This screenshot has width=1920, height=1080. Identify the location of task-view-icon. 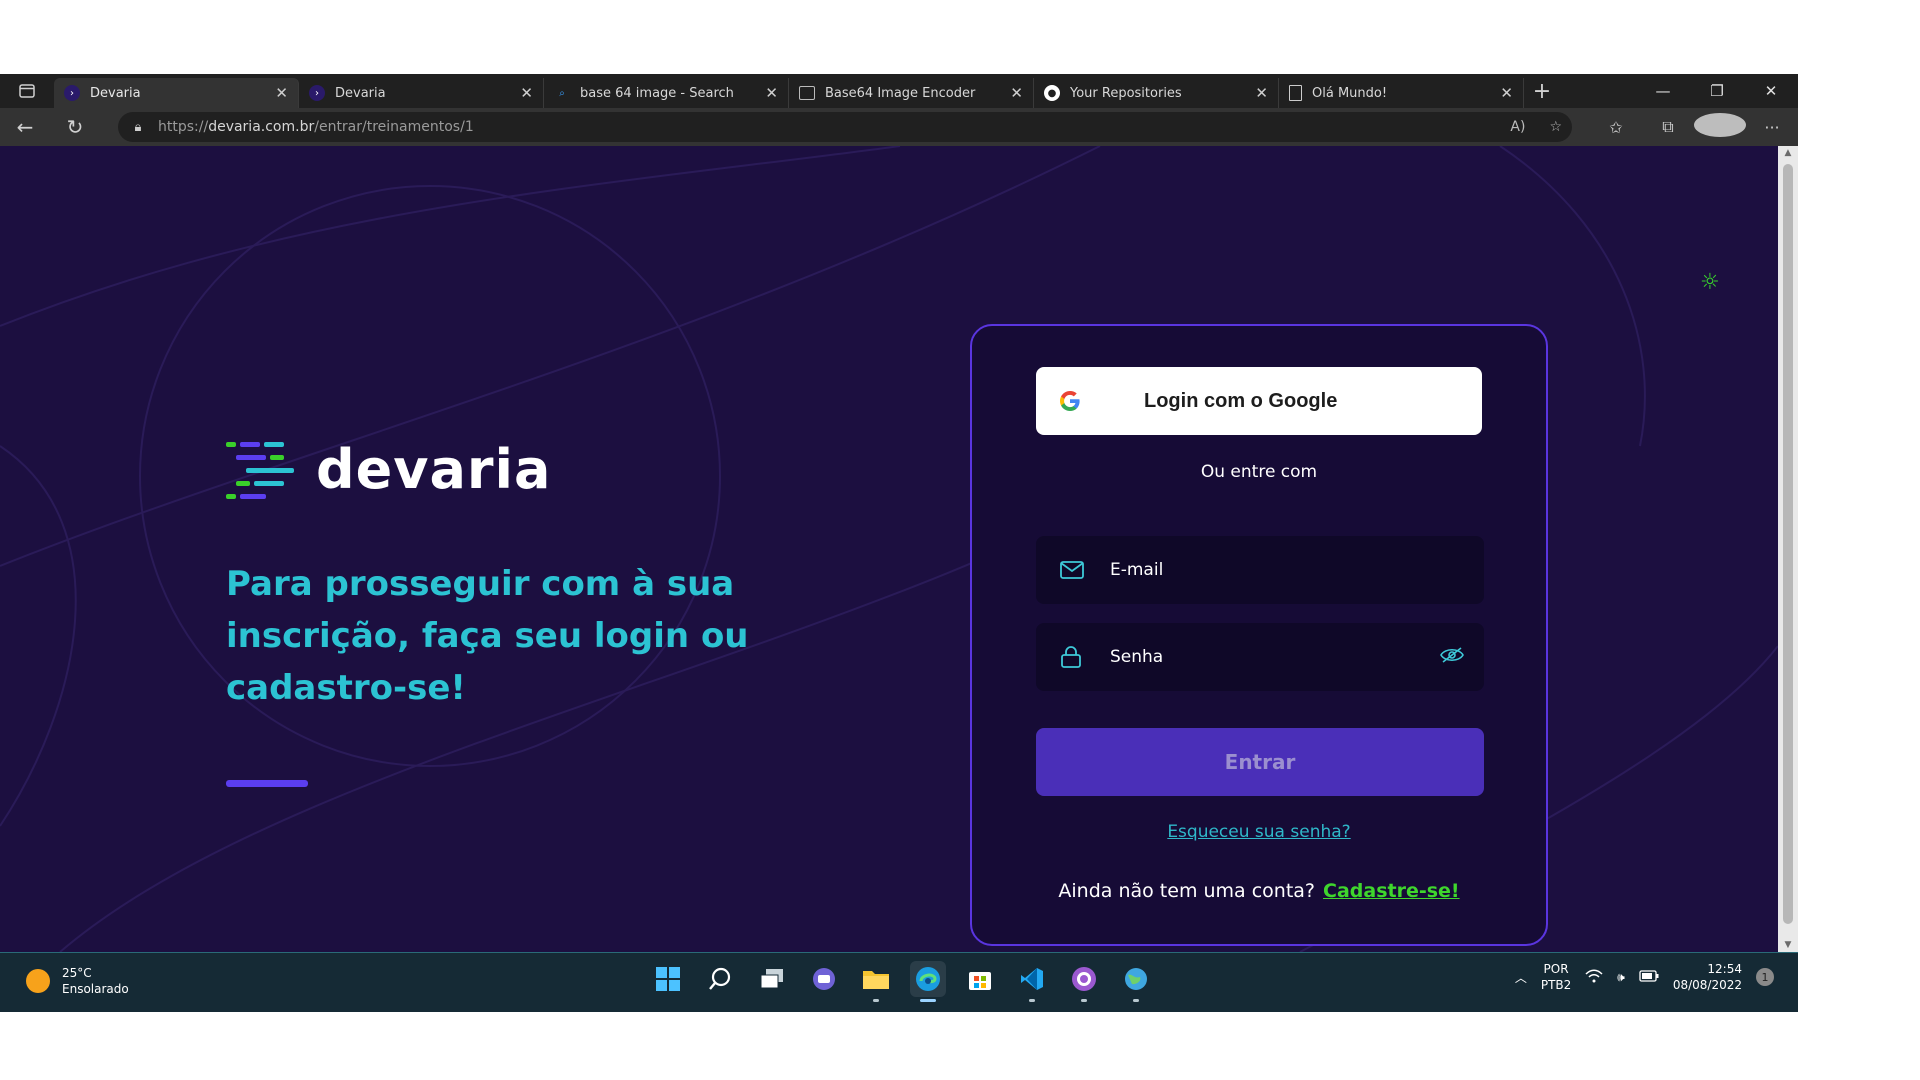
(771, 979).